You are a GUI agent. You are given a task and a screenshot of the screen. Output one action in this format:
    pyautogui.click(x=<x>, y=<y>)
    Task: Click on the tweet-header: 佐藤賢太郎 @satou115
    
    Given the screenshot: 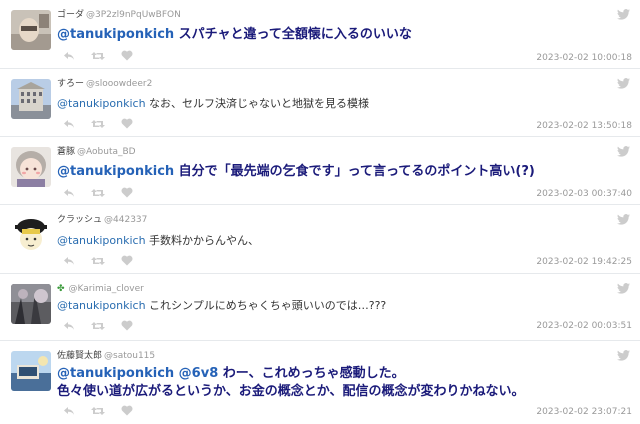 What is the action you would take?
    pyautogui.click(x=106, y=356)
    